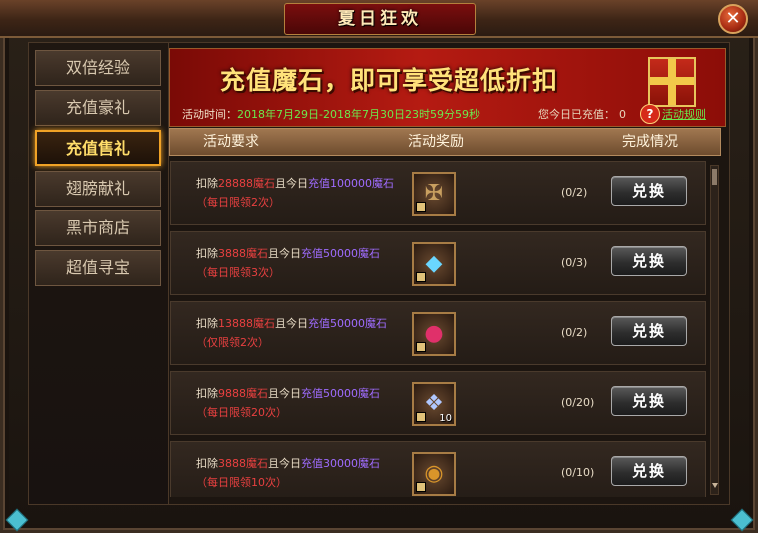  What do you see at coordinates (578, 472) in the screenshot?
I see `progress-count: (0/10)` at bounding box center [578, 472].